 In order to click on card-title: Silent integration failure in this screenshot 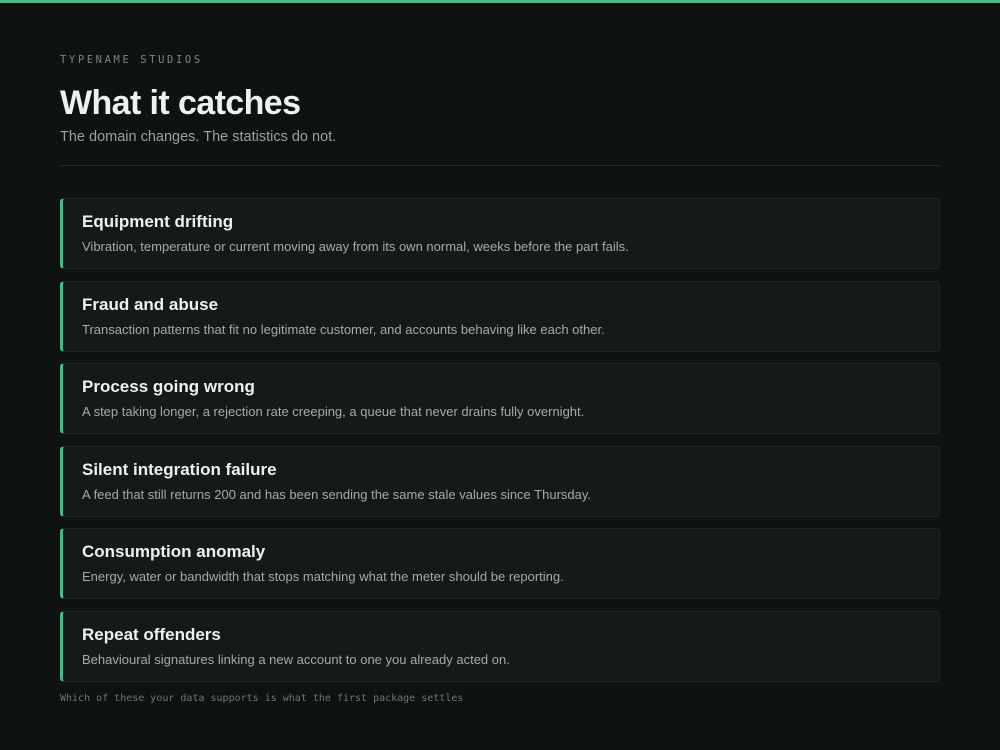, I will do `click(179, 469)`.